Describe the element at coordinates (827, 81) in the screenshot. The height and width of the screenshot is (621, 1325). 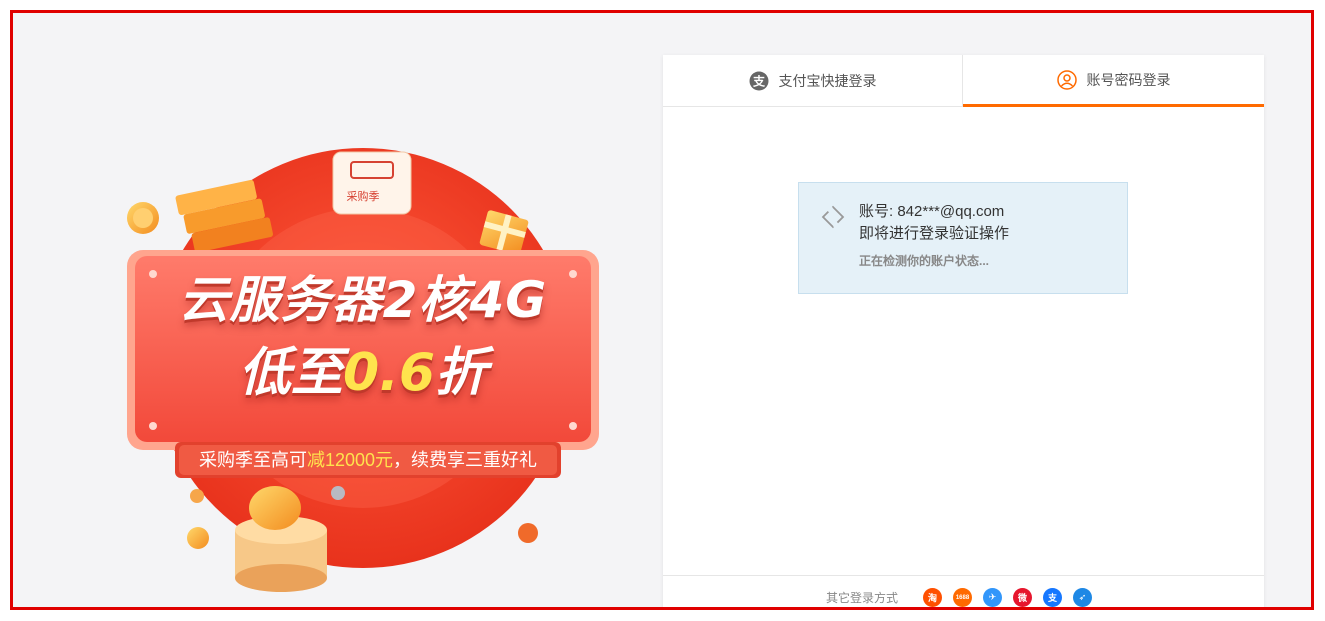
I see `tab-alipay-label: 支付宝快捷登录` at that location.